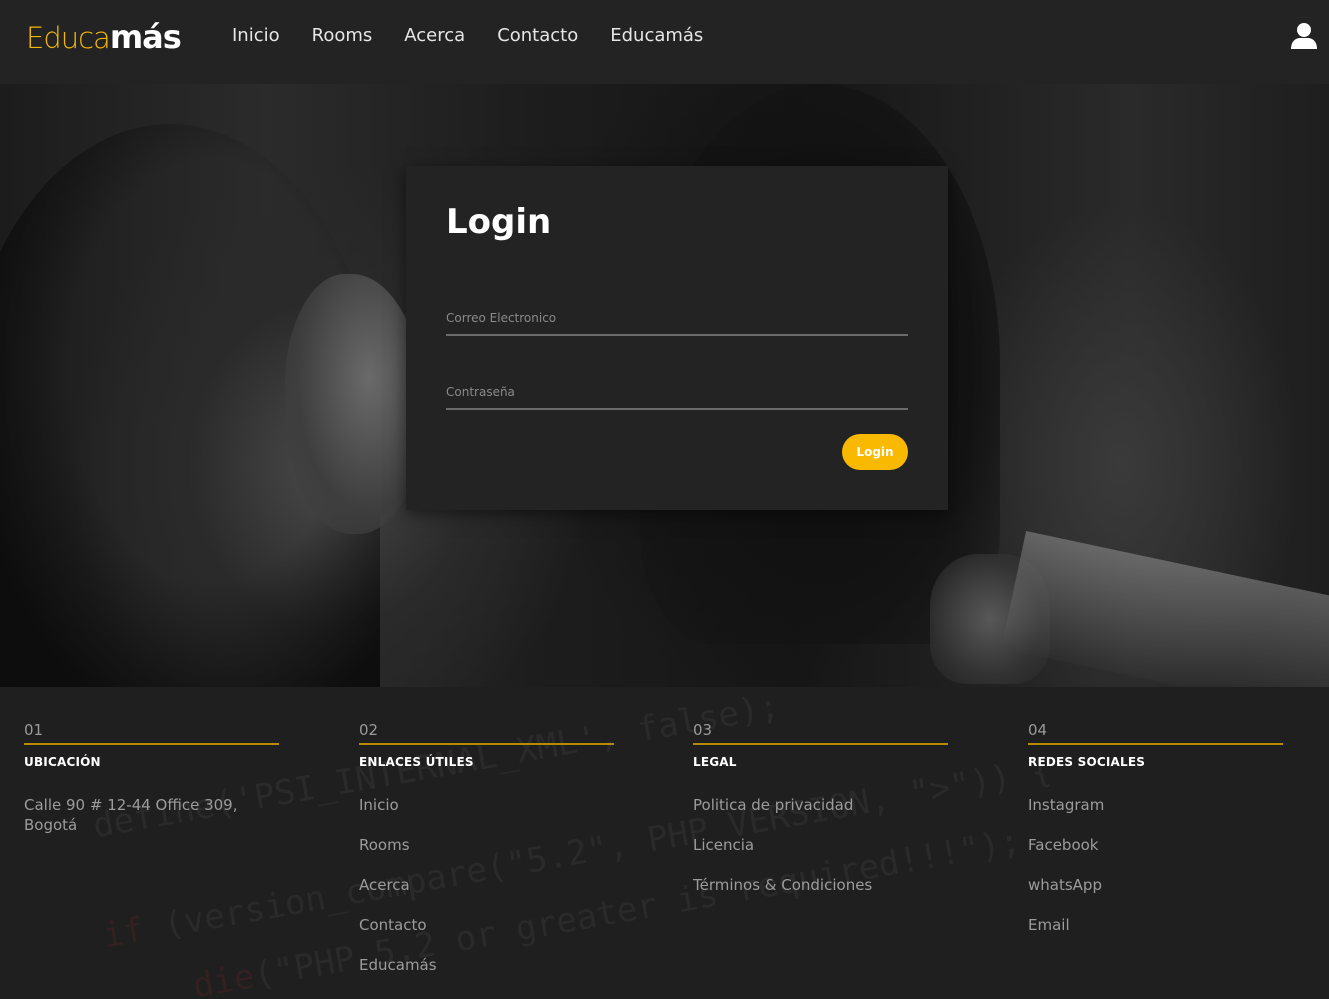 The height and width of the screenshot is (999, 1329). I want to click on login-button: Login, so click(875, 452).